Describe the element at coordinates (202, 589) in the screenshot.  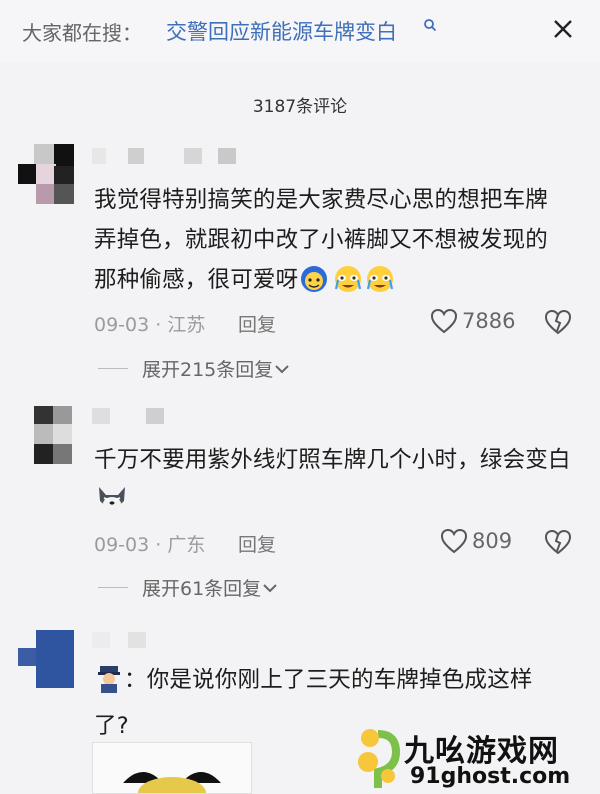
I see `expand-replies-label: 展开61条回复` at that location.